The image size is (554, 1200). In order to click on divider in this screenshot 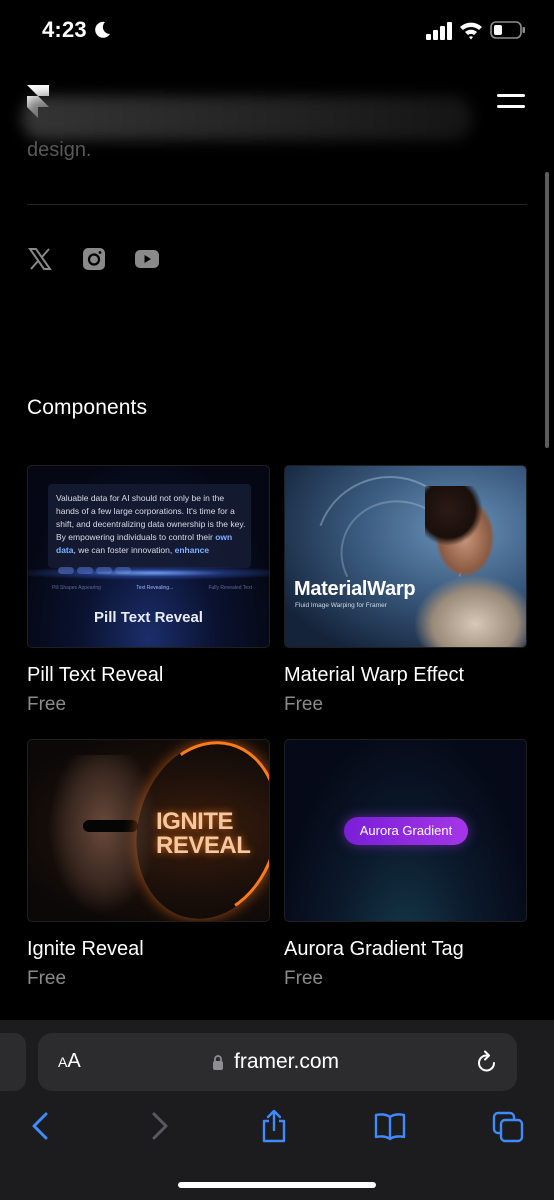, I will do `click(277, 204)`.